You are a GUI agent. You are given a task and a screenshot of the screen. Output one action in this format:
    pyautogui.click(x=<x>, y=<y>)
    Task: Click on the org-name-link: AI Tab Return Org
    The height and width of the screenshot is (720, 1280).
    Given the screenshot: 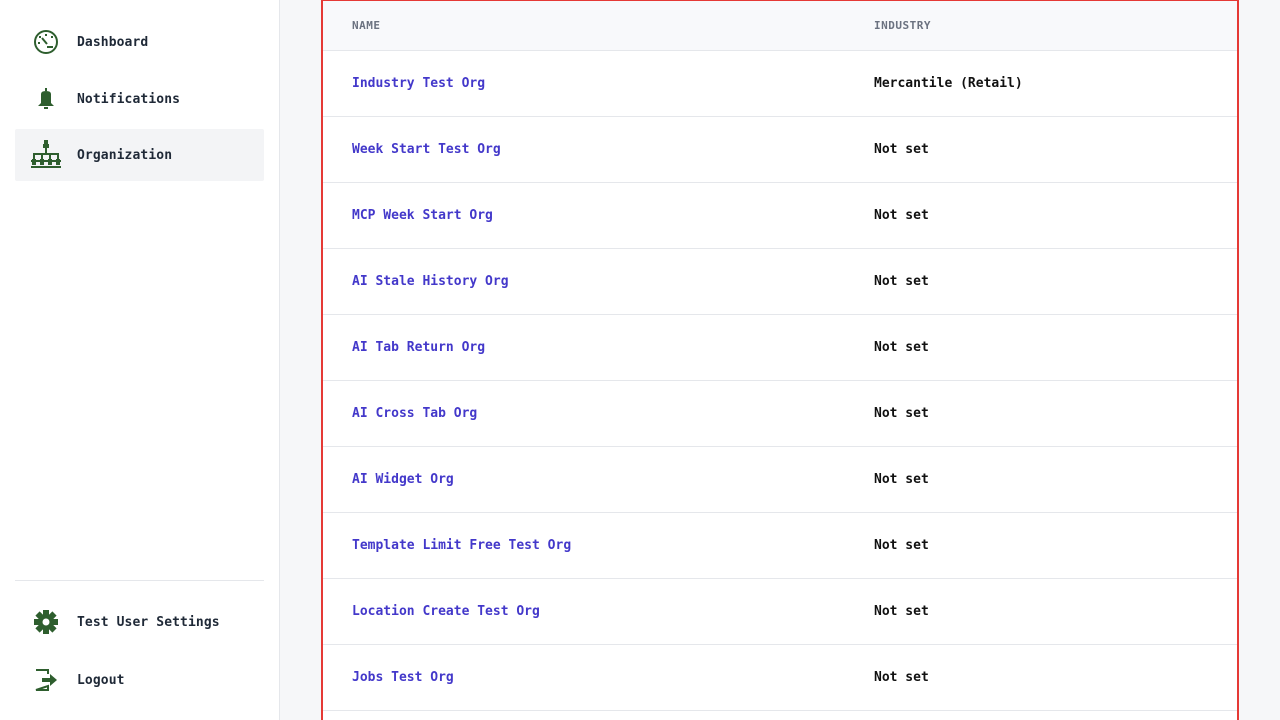 What is the action you would take?
    pyautogui.click(x=418, y=347)
    